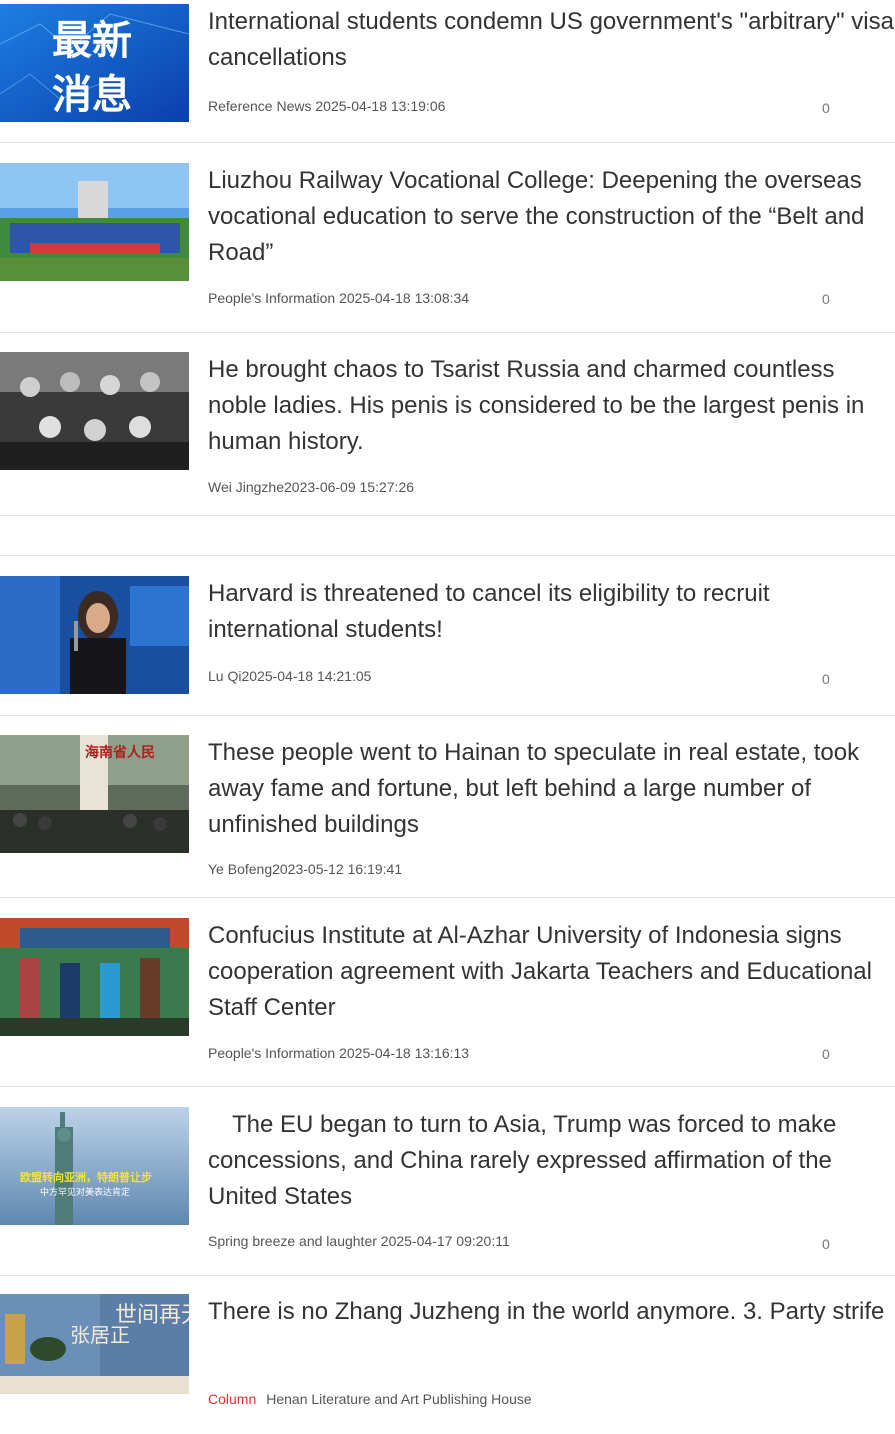 The height and width of the screenshot is (1434, 895). What do you see at coordinates (94, 1166) in the screenshot?
I see `thumbnail-image: 欧盟转向亚洲，特朗普让步 中方罕见对美表达肯定` at bounding box center [94, 1166].